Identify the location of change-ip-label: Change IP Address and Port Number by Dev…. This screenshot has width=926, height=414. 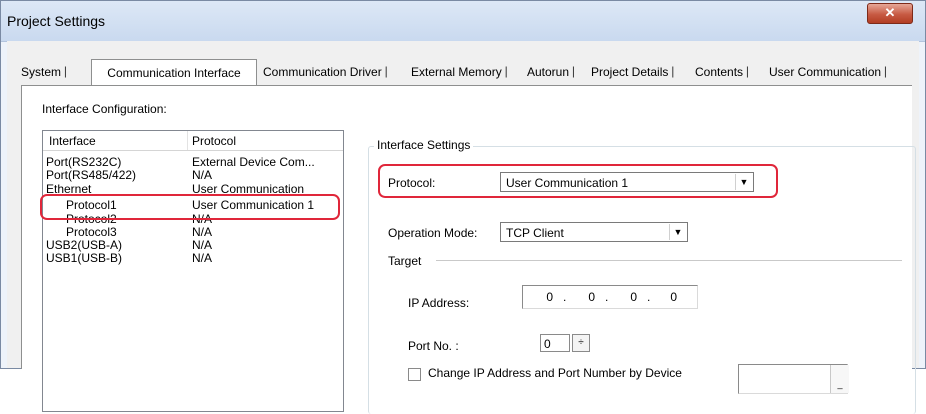
(555, 373).